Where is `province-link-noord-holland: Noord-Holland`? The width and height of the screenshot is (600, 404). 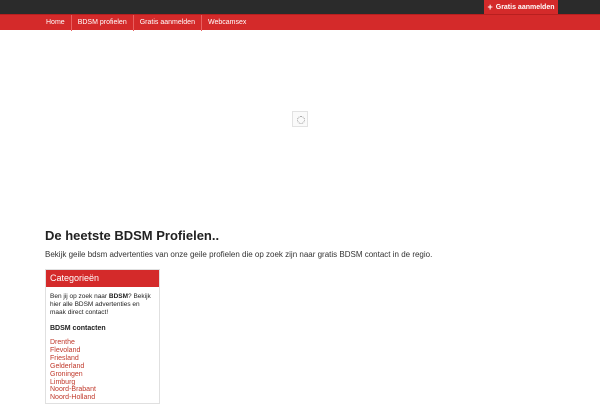
province-link-noord-holland: Noord-Holland is located at coordinates (102, 398).